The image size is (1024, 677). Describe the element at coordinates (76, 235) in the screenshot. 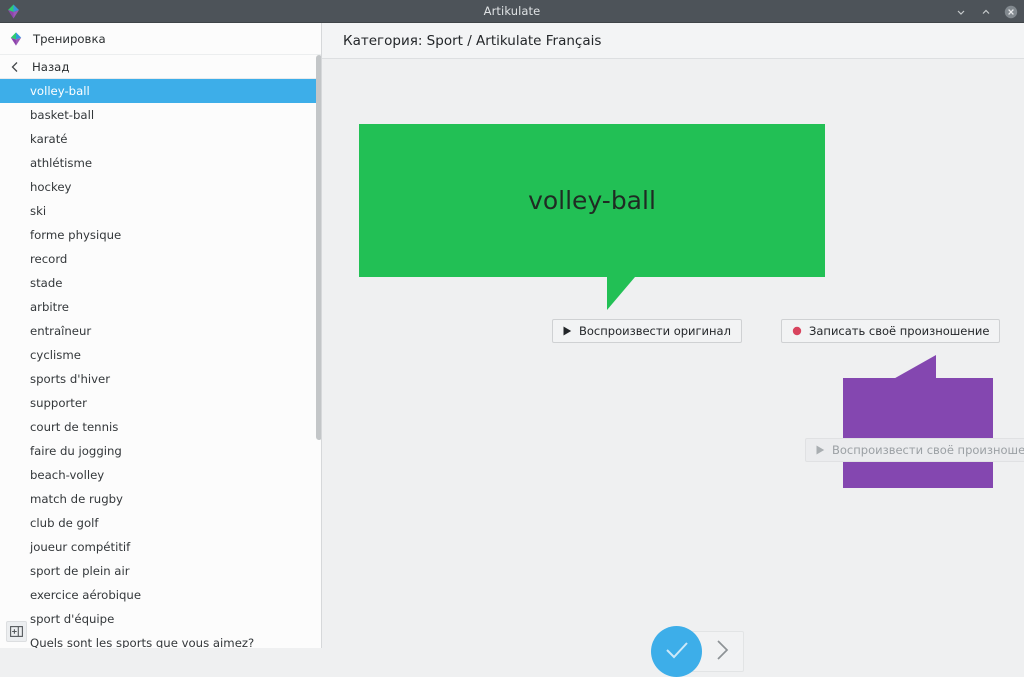

I see `list-item-label: forme physique` at that location.